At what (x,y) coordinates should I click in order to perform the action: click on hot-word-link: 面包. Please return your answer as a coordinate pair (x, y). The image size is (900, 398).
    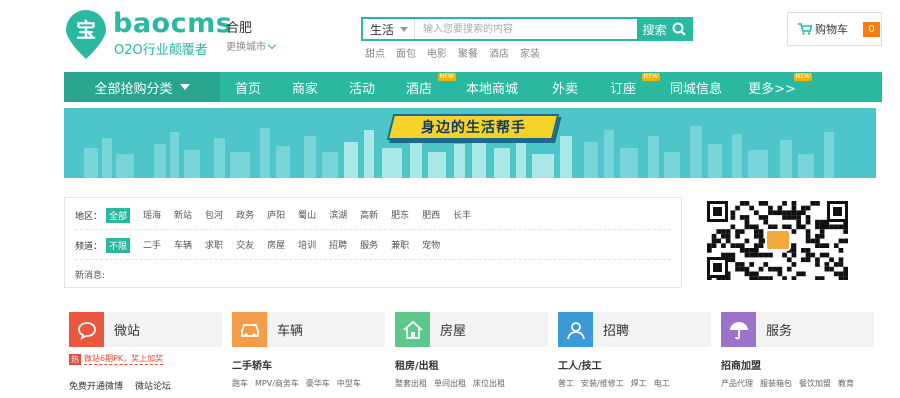
    Looking at the image, I should click on (406, 52).